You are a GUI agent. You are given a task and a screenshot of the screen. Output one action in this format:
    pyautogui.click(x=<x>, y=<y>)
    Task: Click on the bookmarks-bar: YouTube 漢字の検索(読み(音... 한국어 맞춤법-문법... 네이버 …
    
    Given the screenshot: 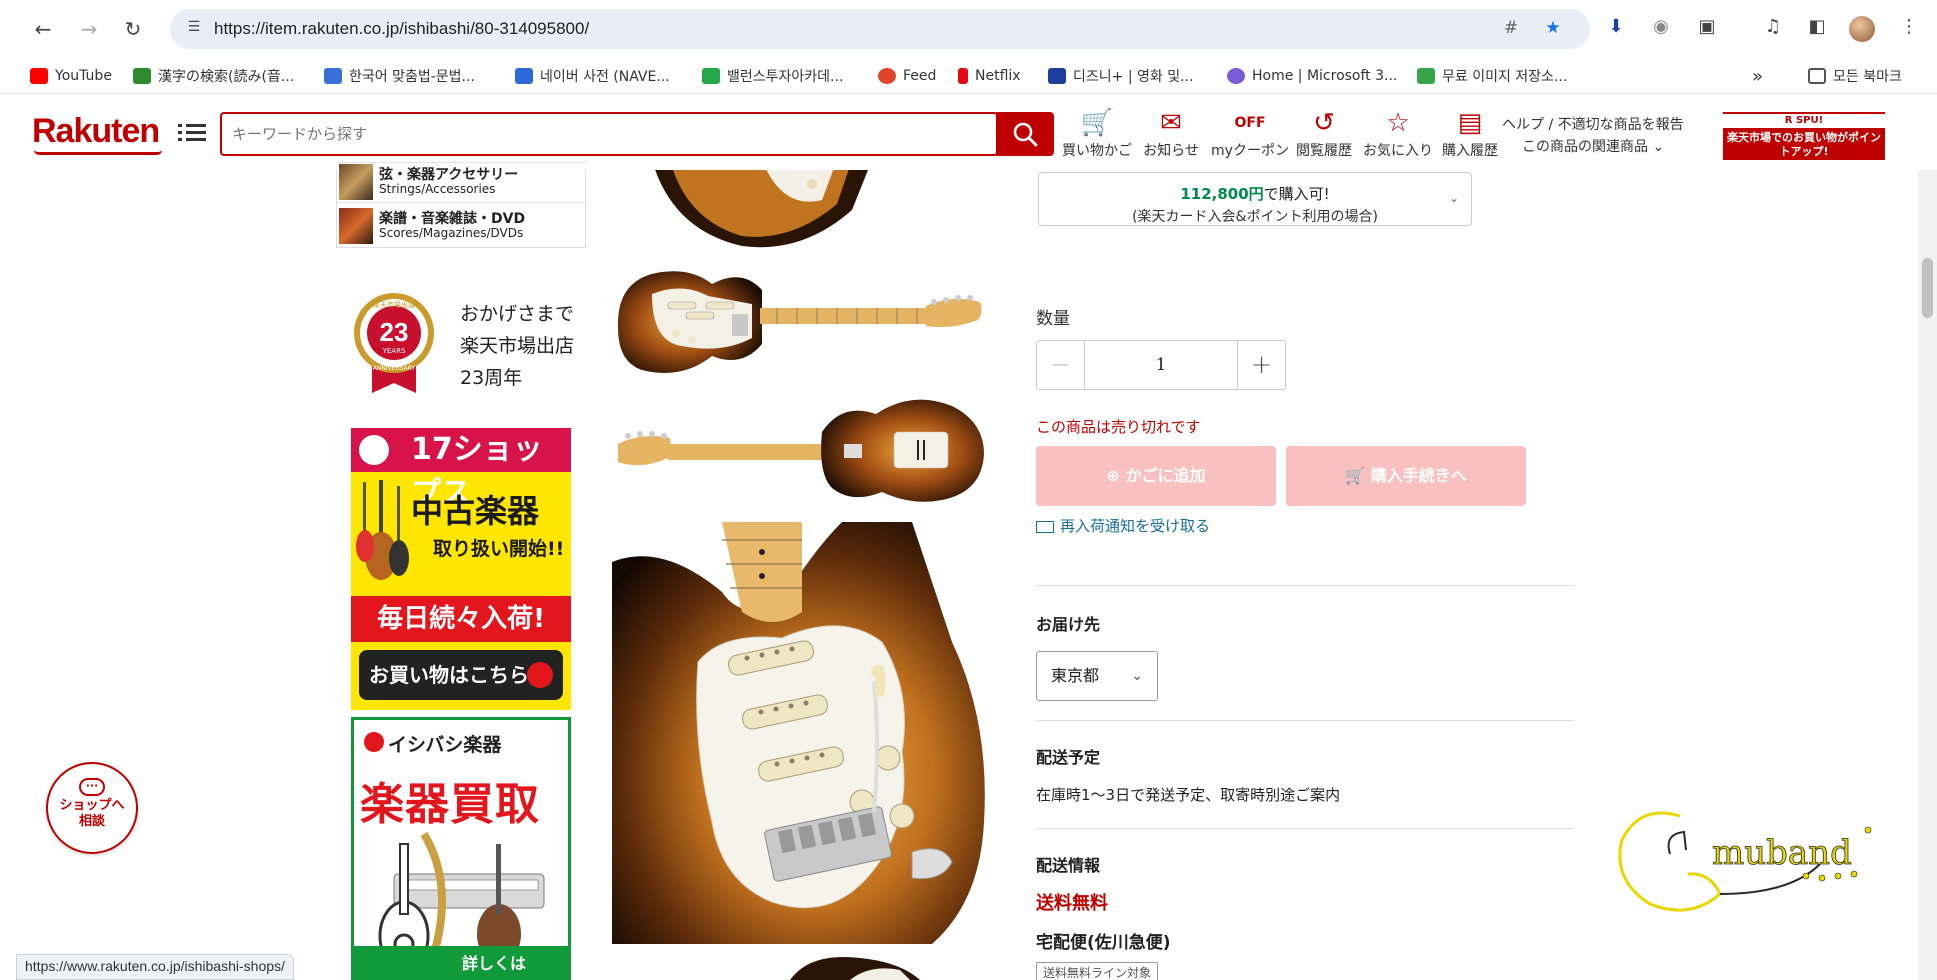 What is the action you would take?
    pyautogui.click(x=968, y=76)
    